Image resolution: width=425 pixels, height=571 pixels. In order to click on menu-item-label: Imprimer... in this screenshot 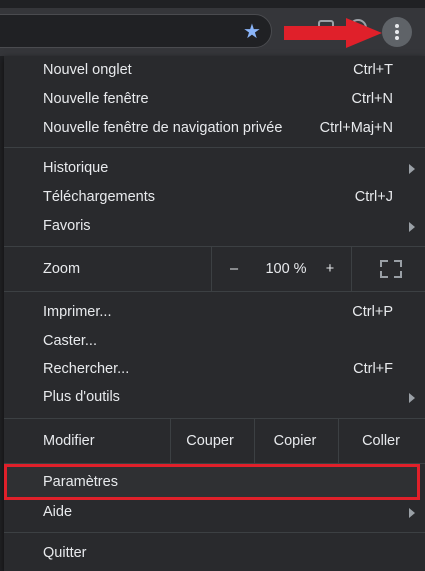, I will do `click(77, 312)`.